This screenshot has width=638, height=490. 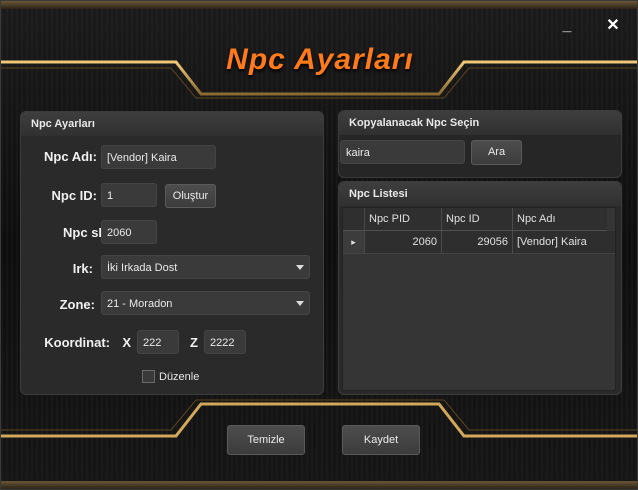 I want to click on zone-label: Zone:, so click(x=77, y=304).